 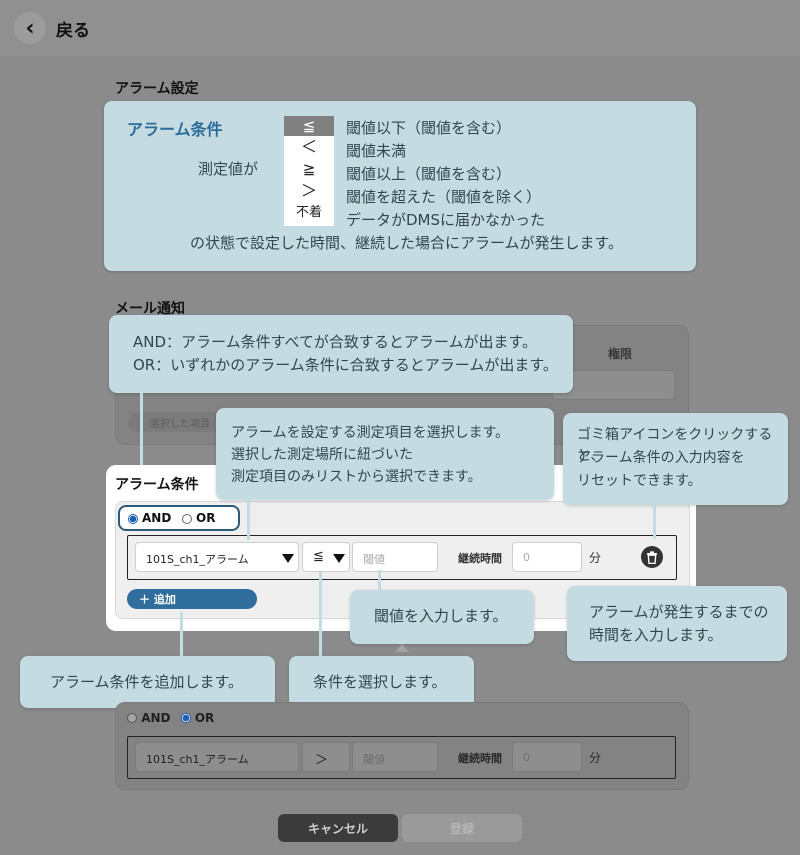 I want to click on add-condition-button: ＋ 追加, so click(x=192, y=599).